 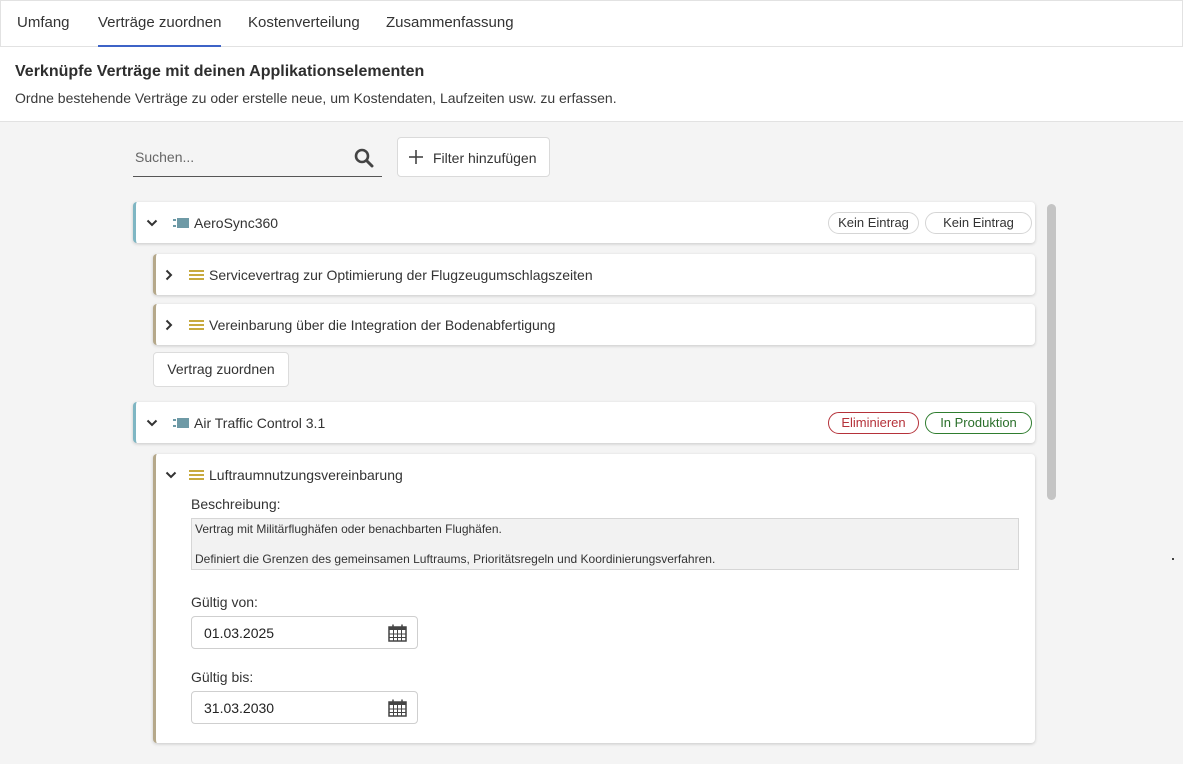 What do you see at coordinates (450, 24) in the screenshot?
I see `tab-zusammenfassung: Zusammenfassung` at bounding box center [450, 24].